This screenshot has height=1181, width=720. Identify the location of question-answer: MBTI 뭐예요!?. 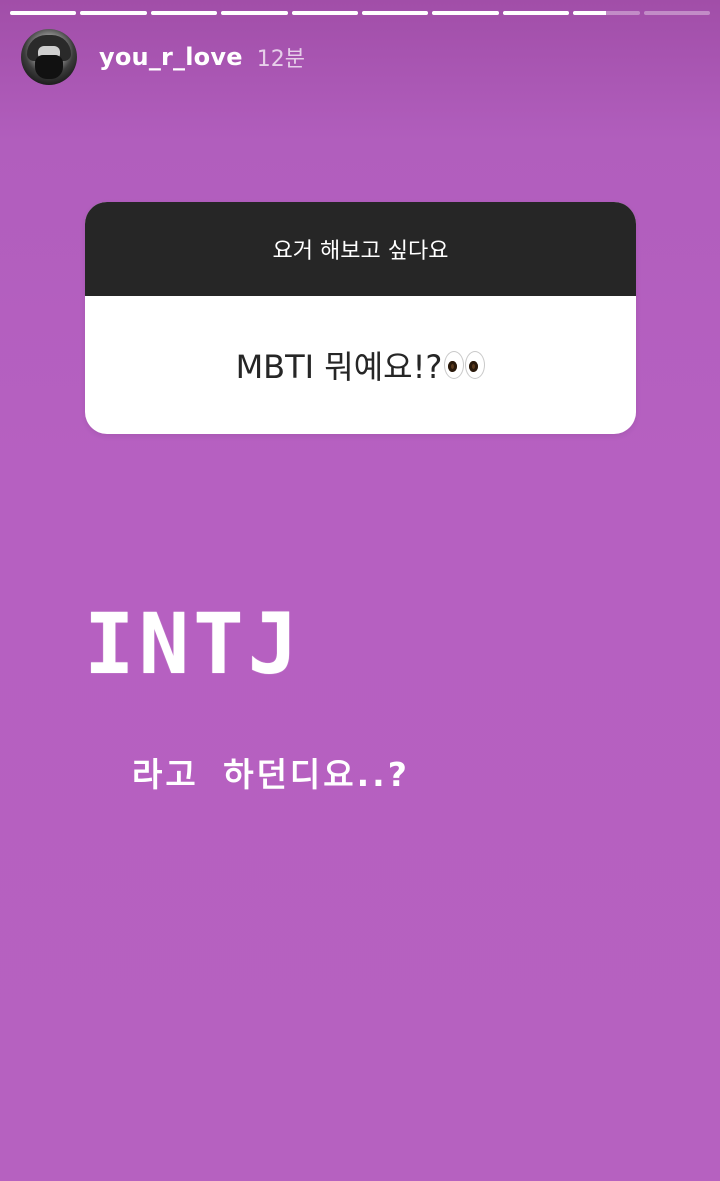
(339, 367).